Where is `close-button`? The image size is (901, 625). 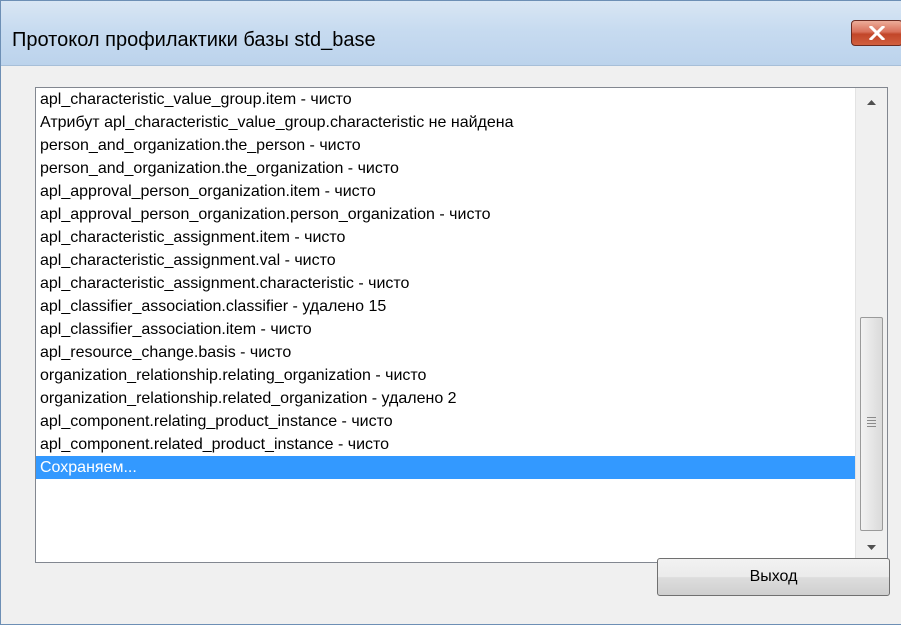 close-button is located at coordinates (876, 33).